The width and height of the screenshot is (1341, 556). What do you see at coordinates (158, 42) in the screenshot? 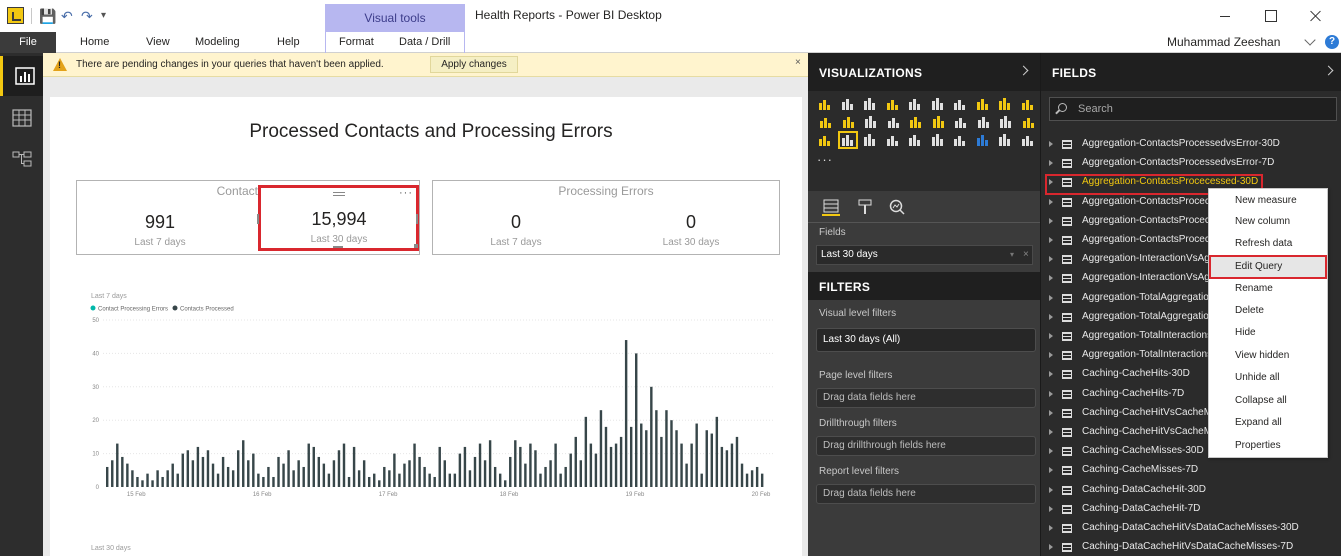
I see `tab-view: View` at bounding box center [158, 42].